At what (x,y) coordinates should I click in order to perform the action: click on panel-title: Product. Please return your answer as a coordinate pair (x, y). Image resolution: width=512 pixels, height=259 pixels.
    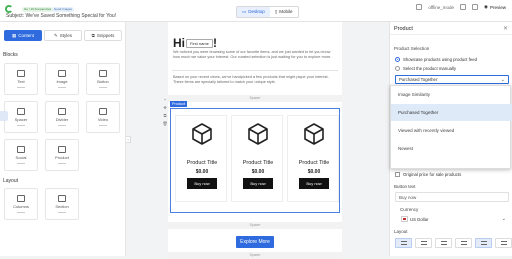
    Looking at the image, I should click on (403, 29).